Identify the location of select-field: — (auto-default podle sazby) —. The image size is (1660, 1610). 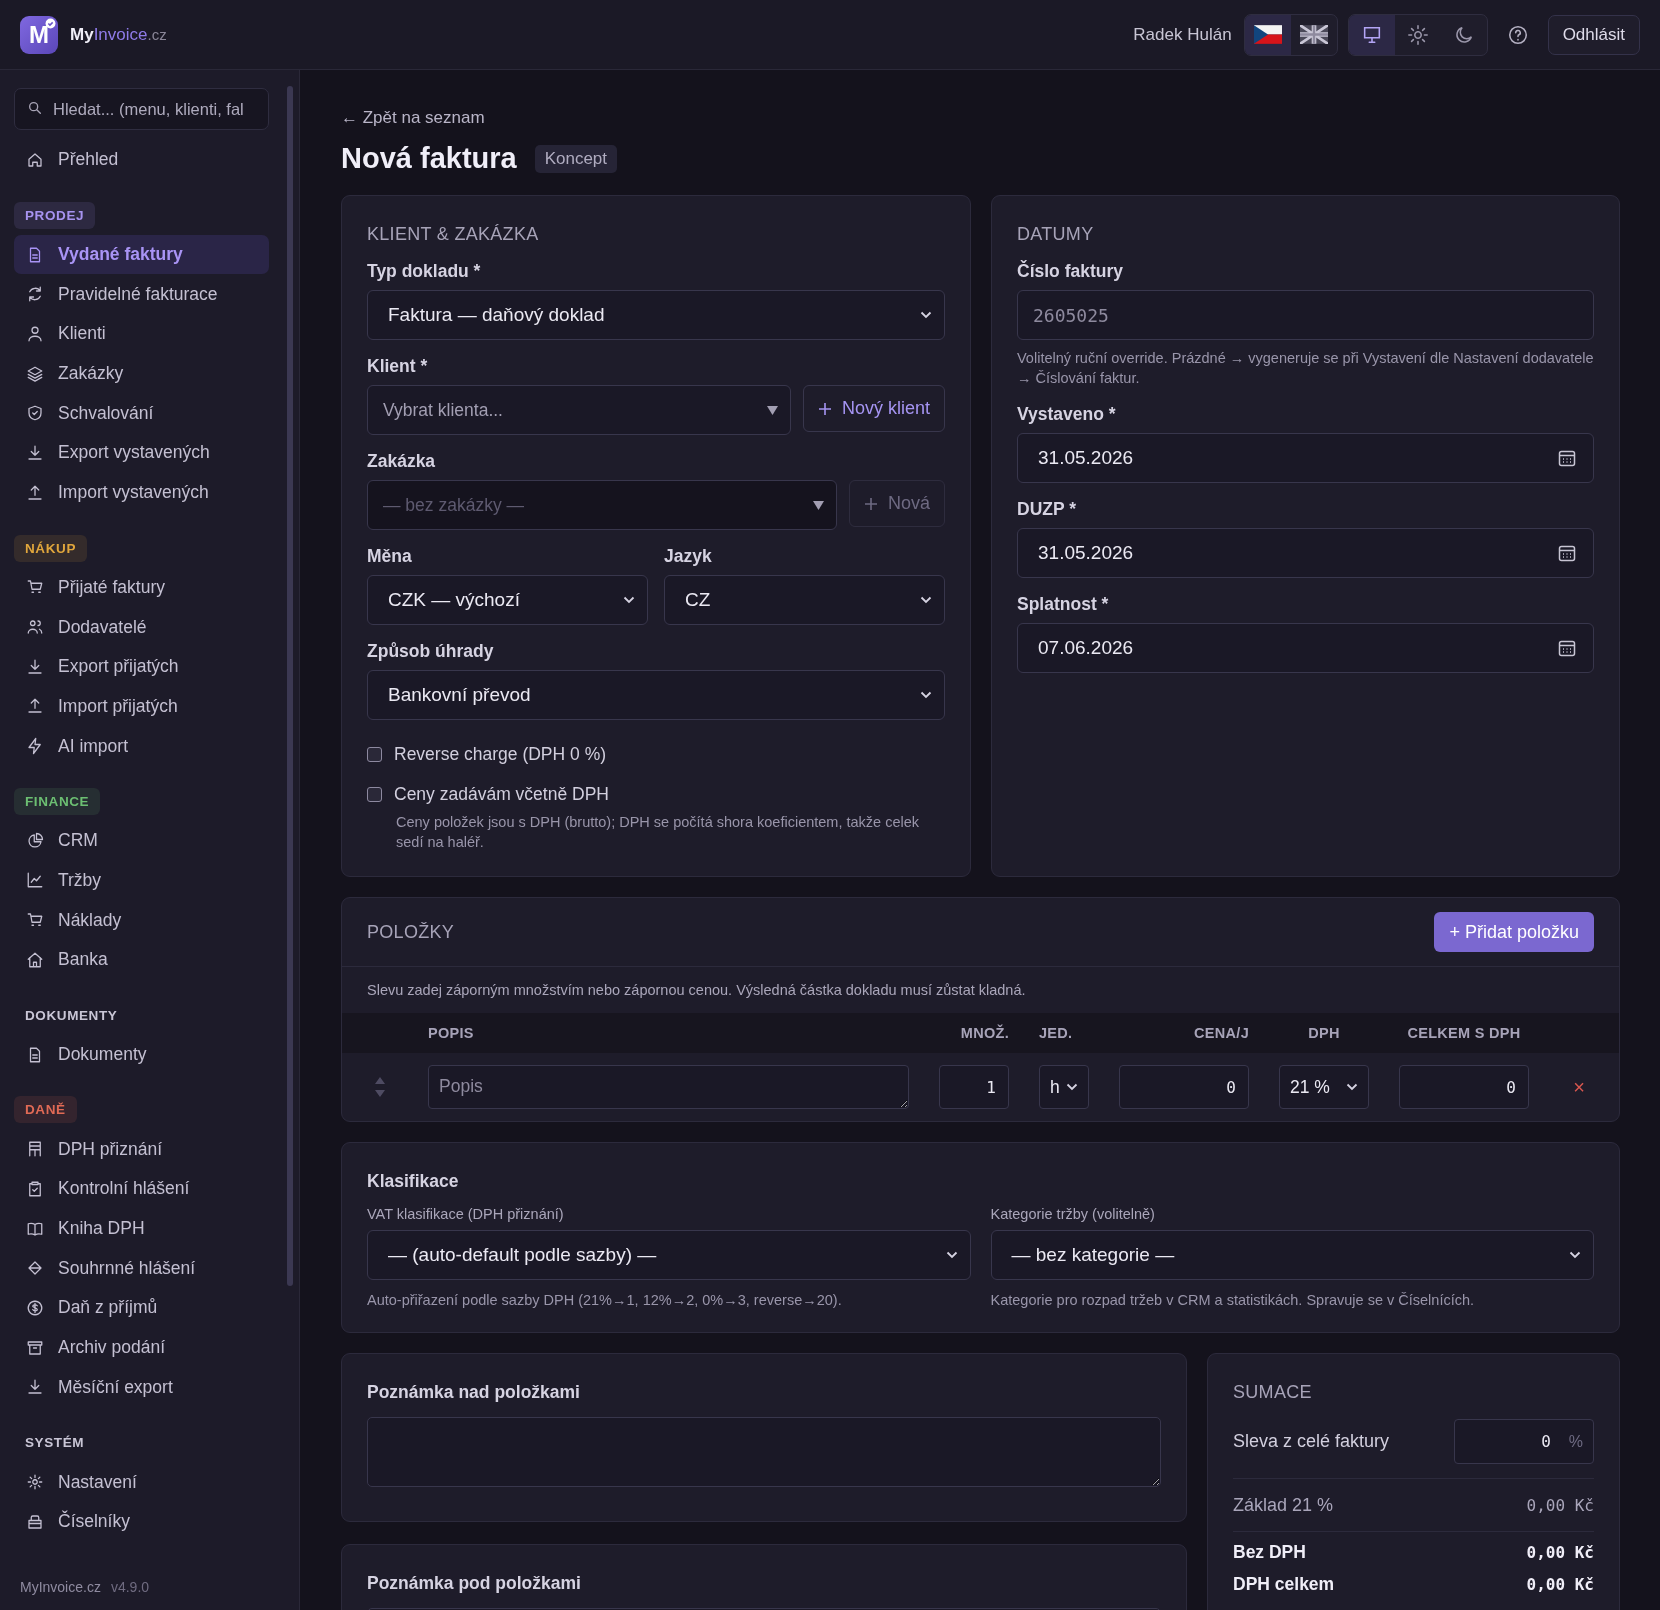
(669, 1255).